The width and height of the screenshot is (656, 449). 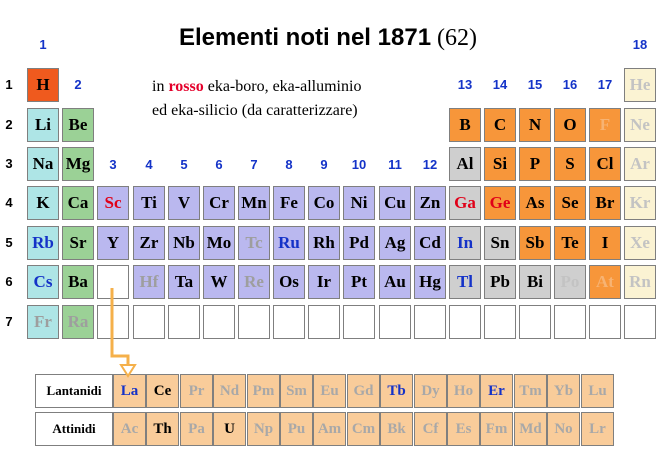 What do you see at coordinates (120, 329) in the screenshot?
I see `series-arrow-line` at bounding box center [120, 329].